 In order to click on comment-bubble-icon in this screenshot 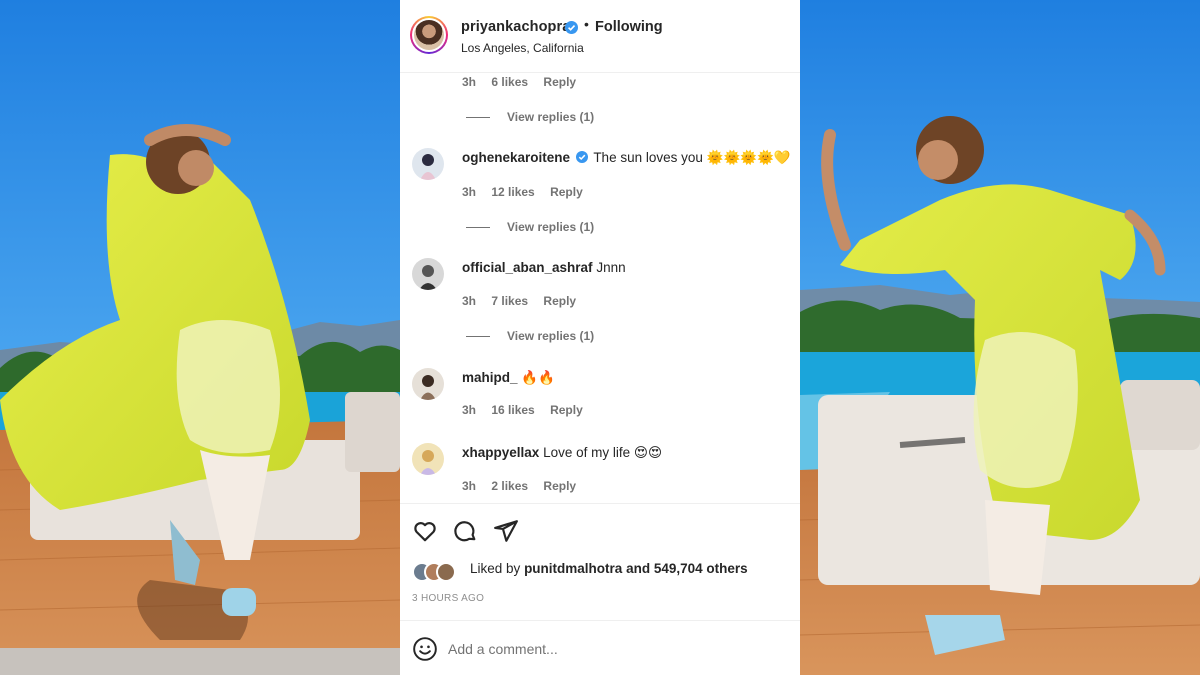, I will do `click(465, 531)`.